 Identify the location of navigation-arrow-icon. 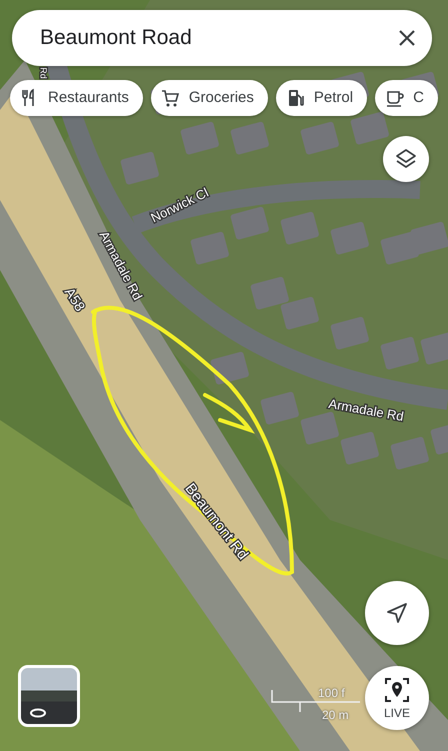
(397, 613).